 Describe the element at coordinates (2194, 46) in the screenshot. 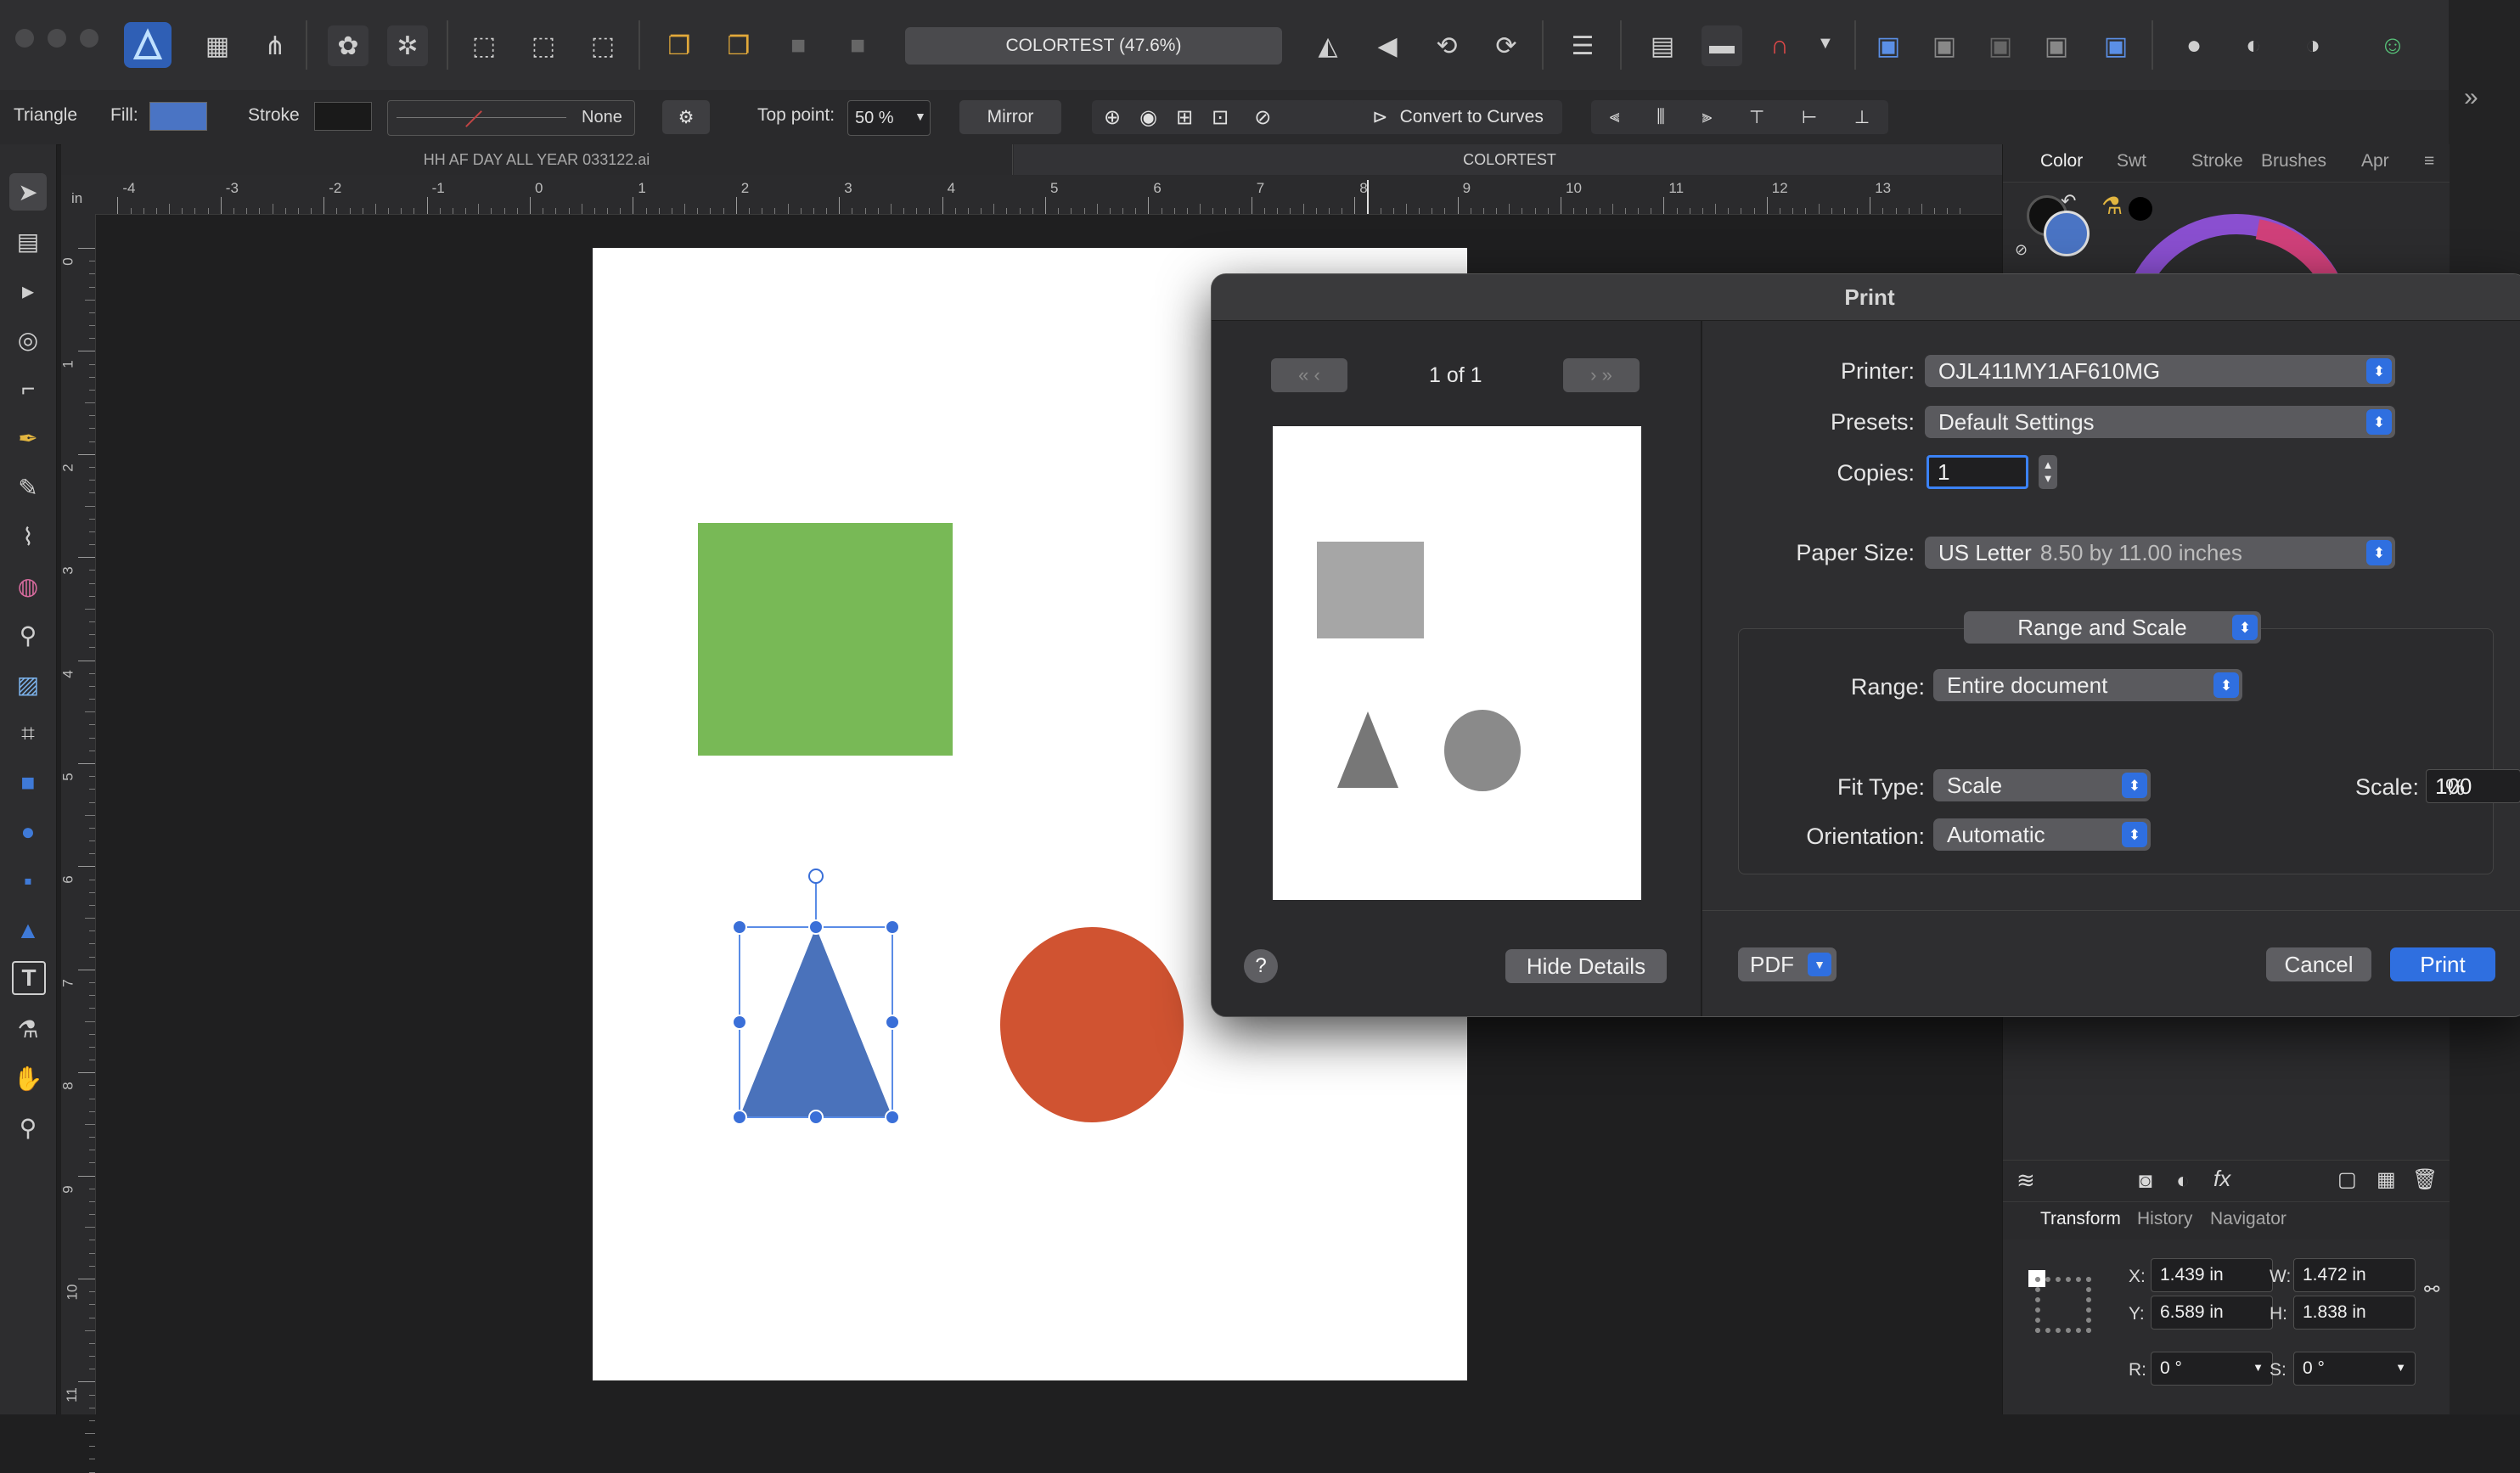

I see `insert-inside-icon: ●` at that location.